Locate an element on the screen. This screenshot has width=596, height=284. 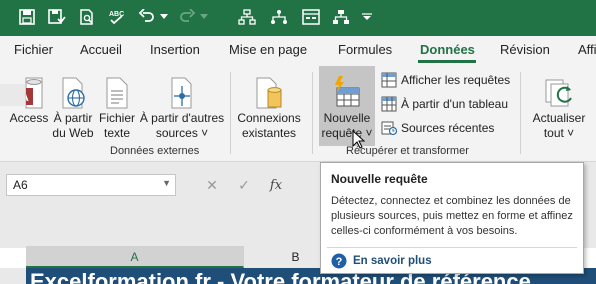
learn-more-link: ? En savoir plus is located at coordinates (381, 261).